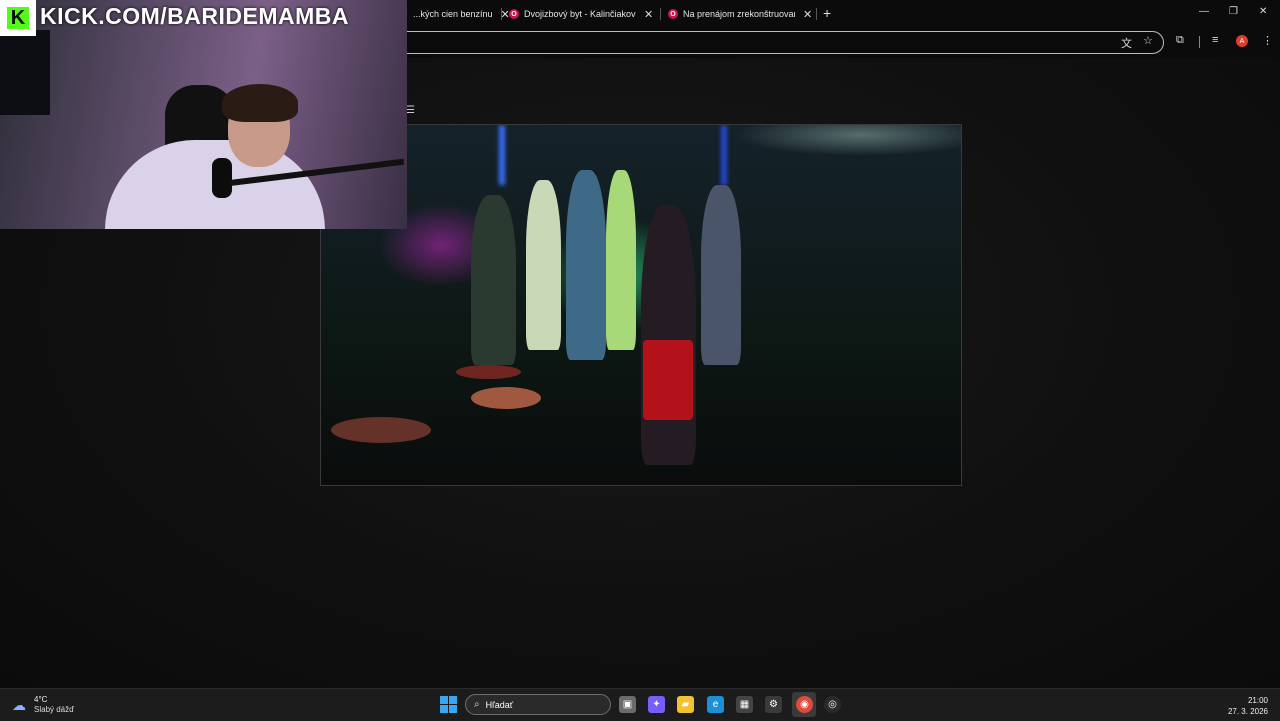 This screenshot has height=721, width=1280. What do you see at coordinates (656, 704) in the screenshot?
I see `copilot-icon: ✦` at bounding box center [656, 704].